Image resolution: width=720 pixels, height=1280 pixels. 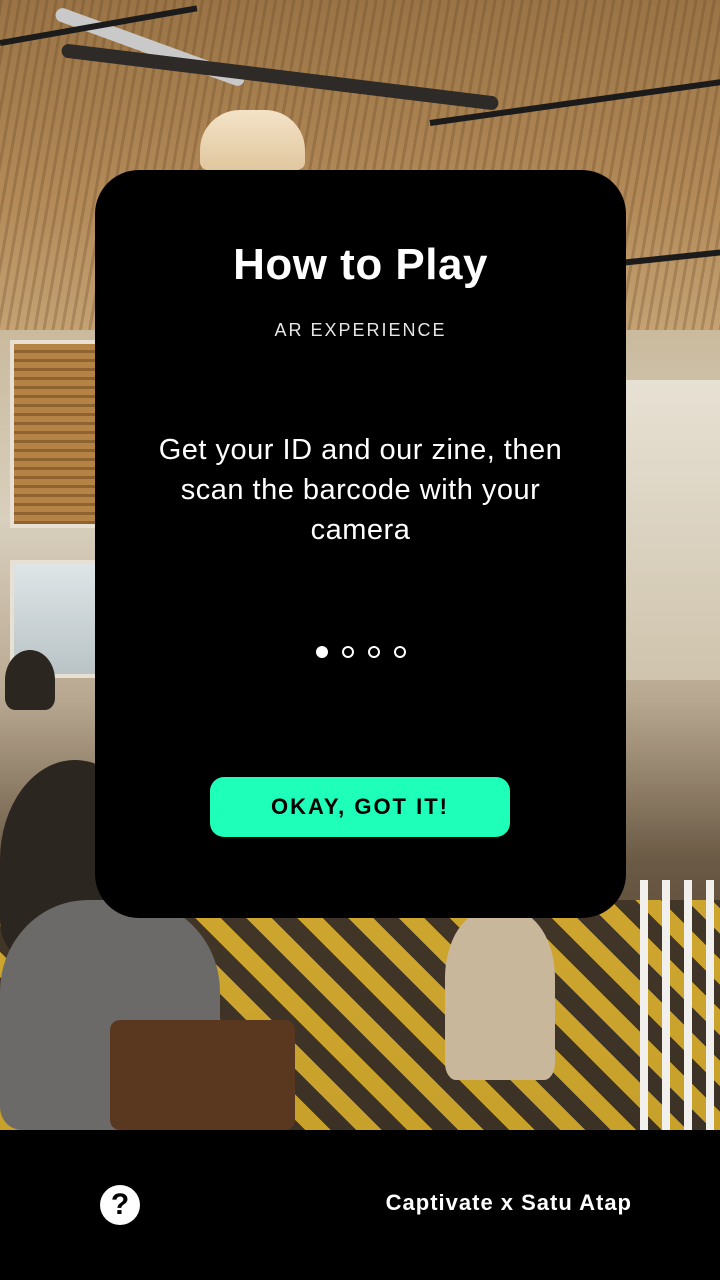 What do you see at coordinates (360, 807) in the screenshot?
I see `okay-got-it-button: OKAY, GOT IT!` at bounding box center [360, 807].